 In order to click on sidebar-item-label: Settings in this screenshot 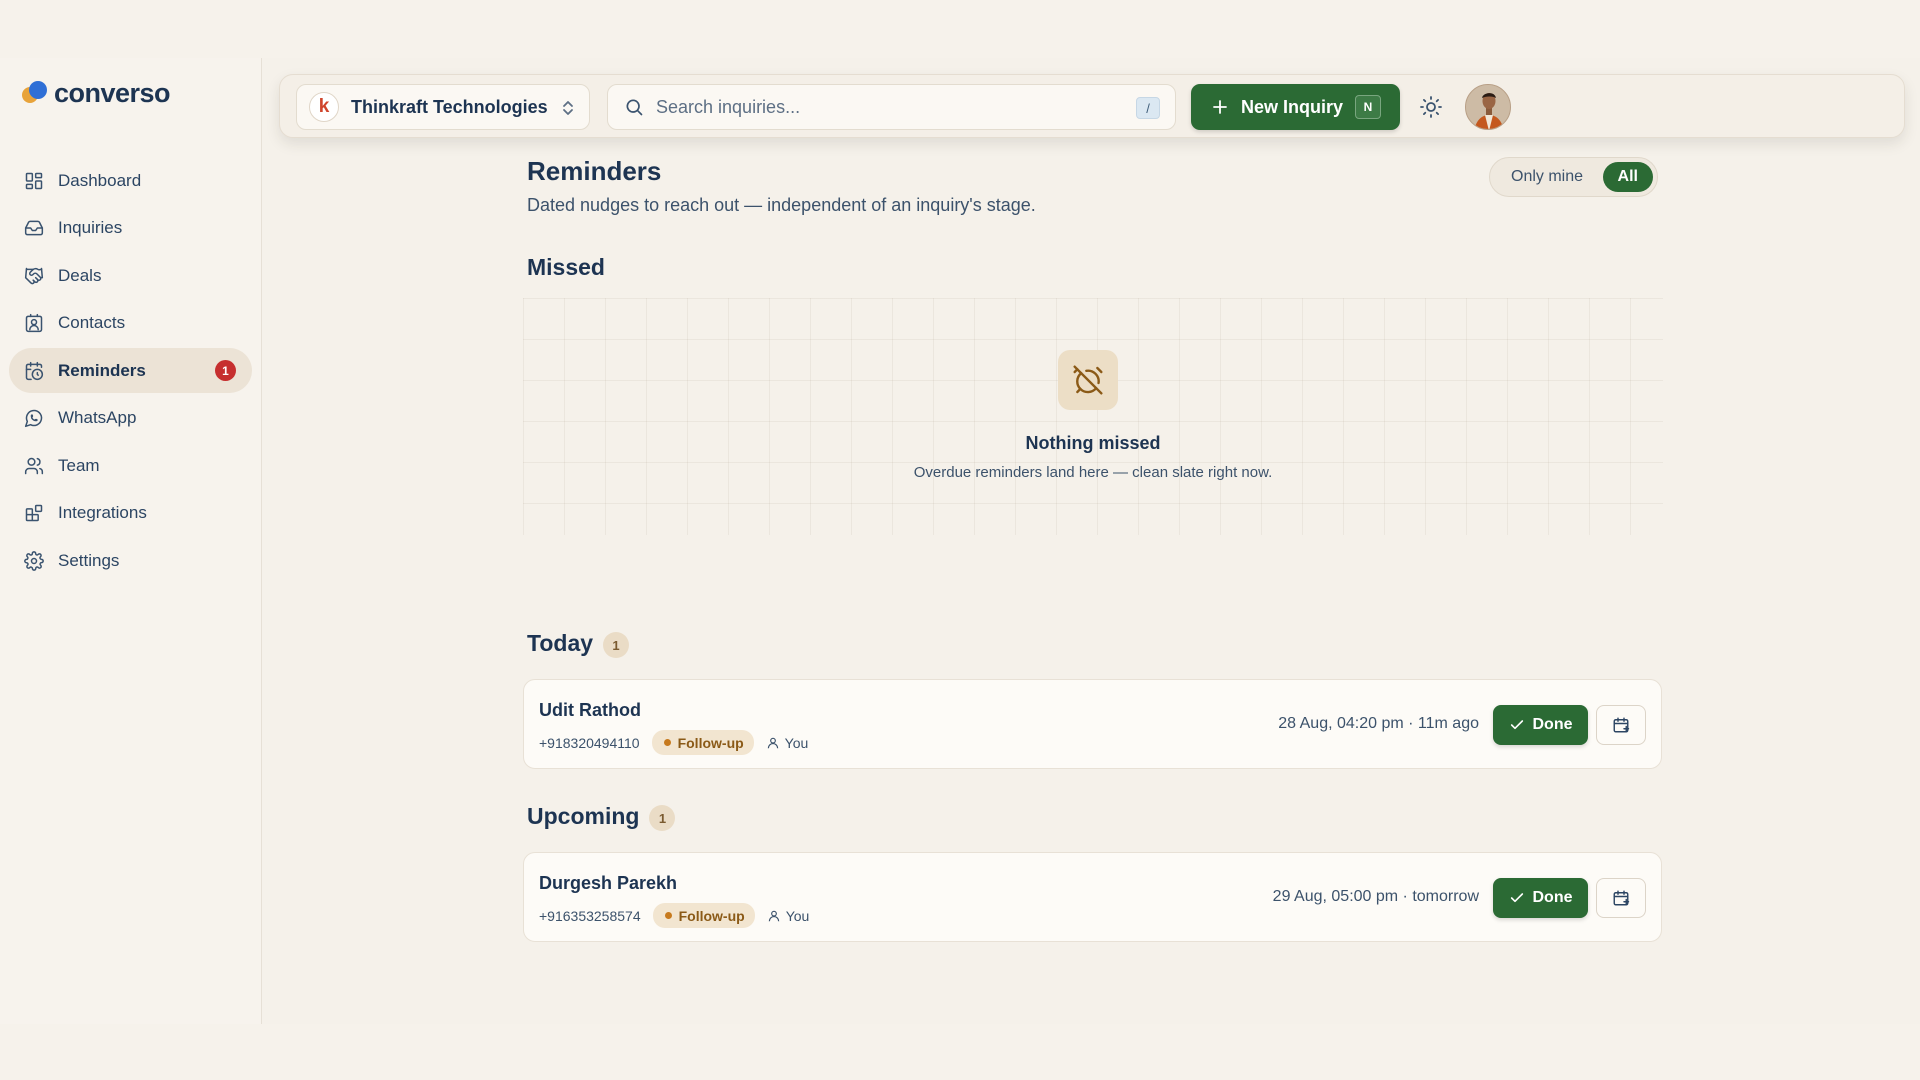, I will do `click(89, 560)`.